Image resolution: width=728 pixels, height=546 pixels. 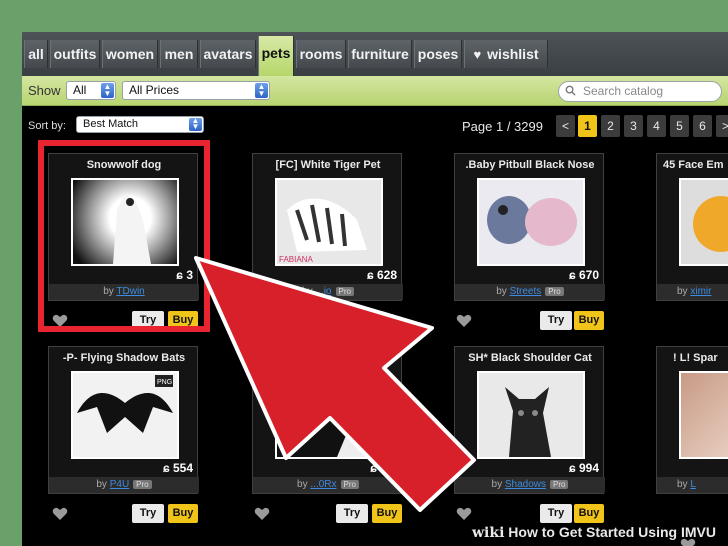 I want to click on page-number: 2, so click(x=610, y=126).